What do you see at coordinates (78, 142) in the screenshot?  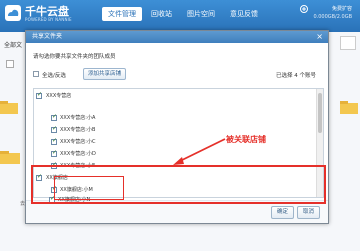 I see `tree-label: XXX专营店:小C` at bounding box center [78, 142].